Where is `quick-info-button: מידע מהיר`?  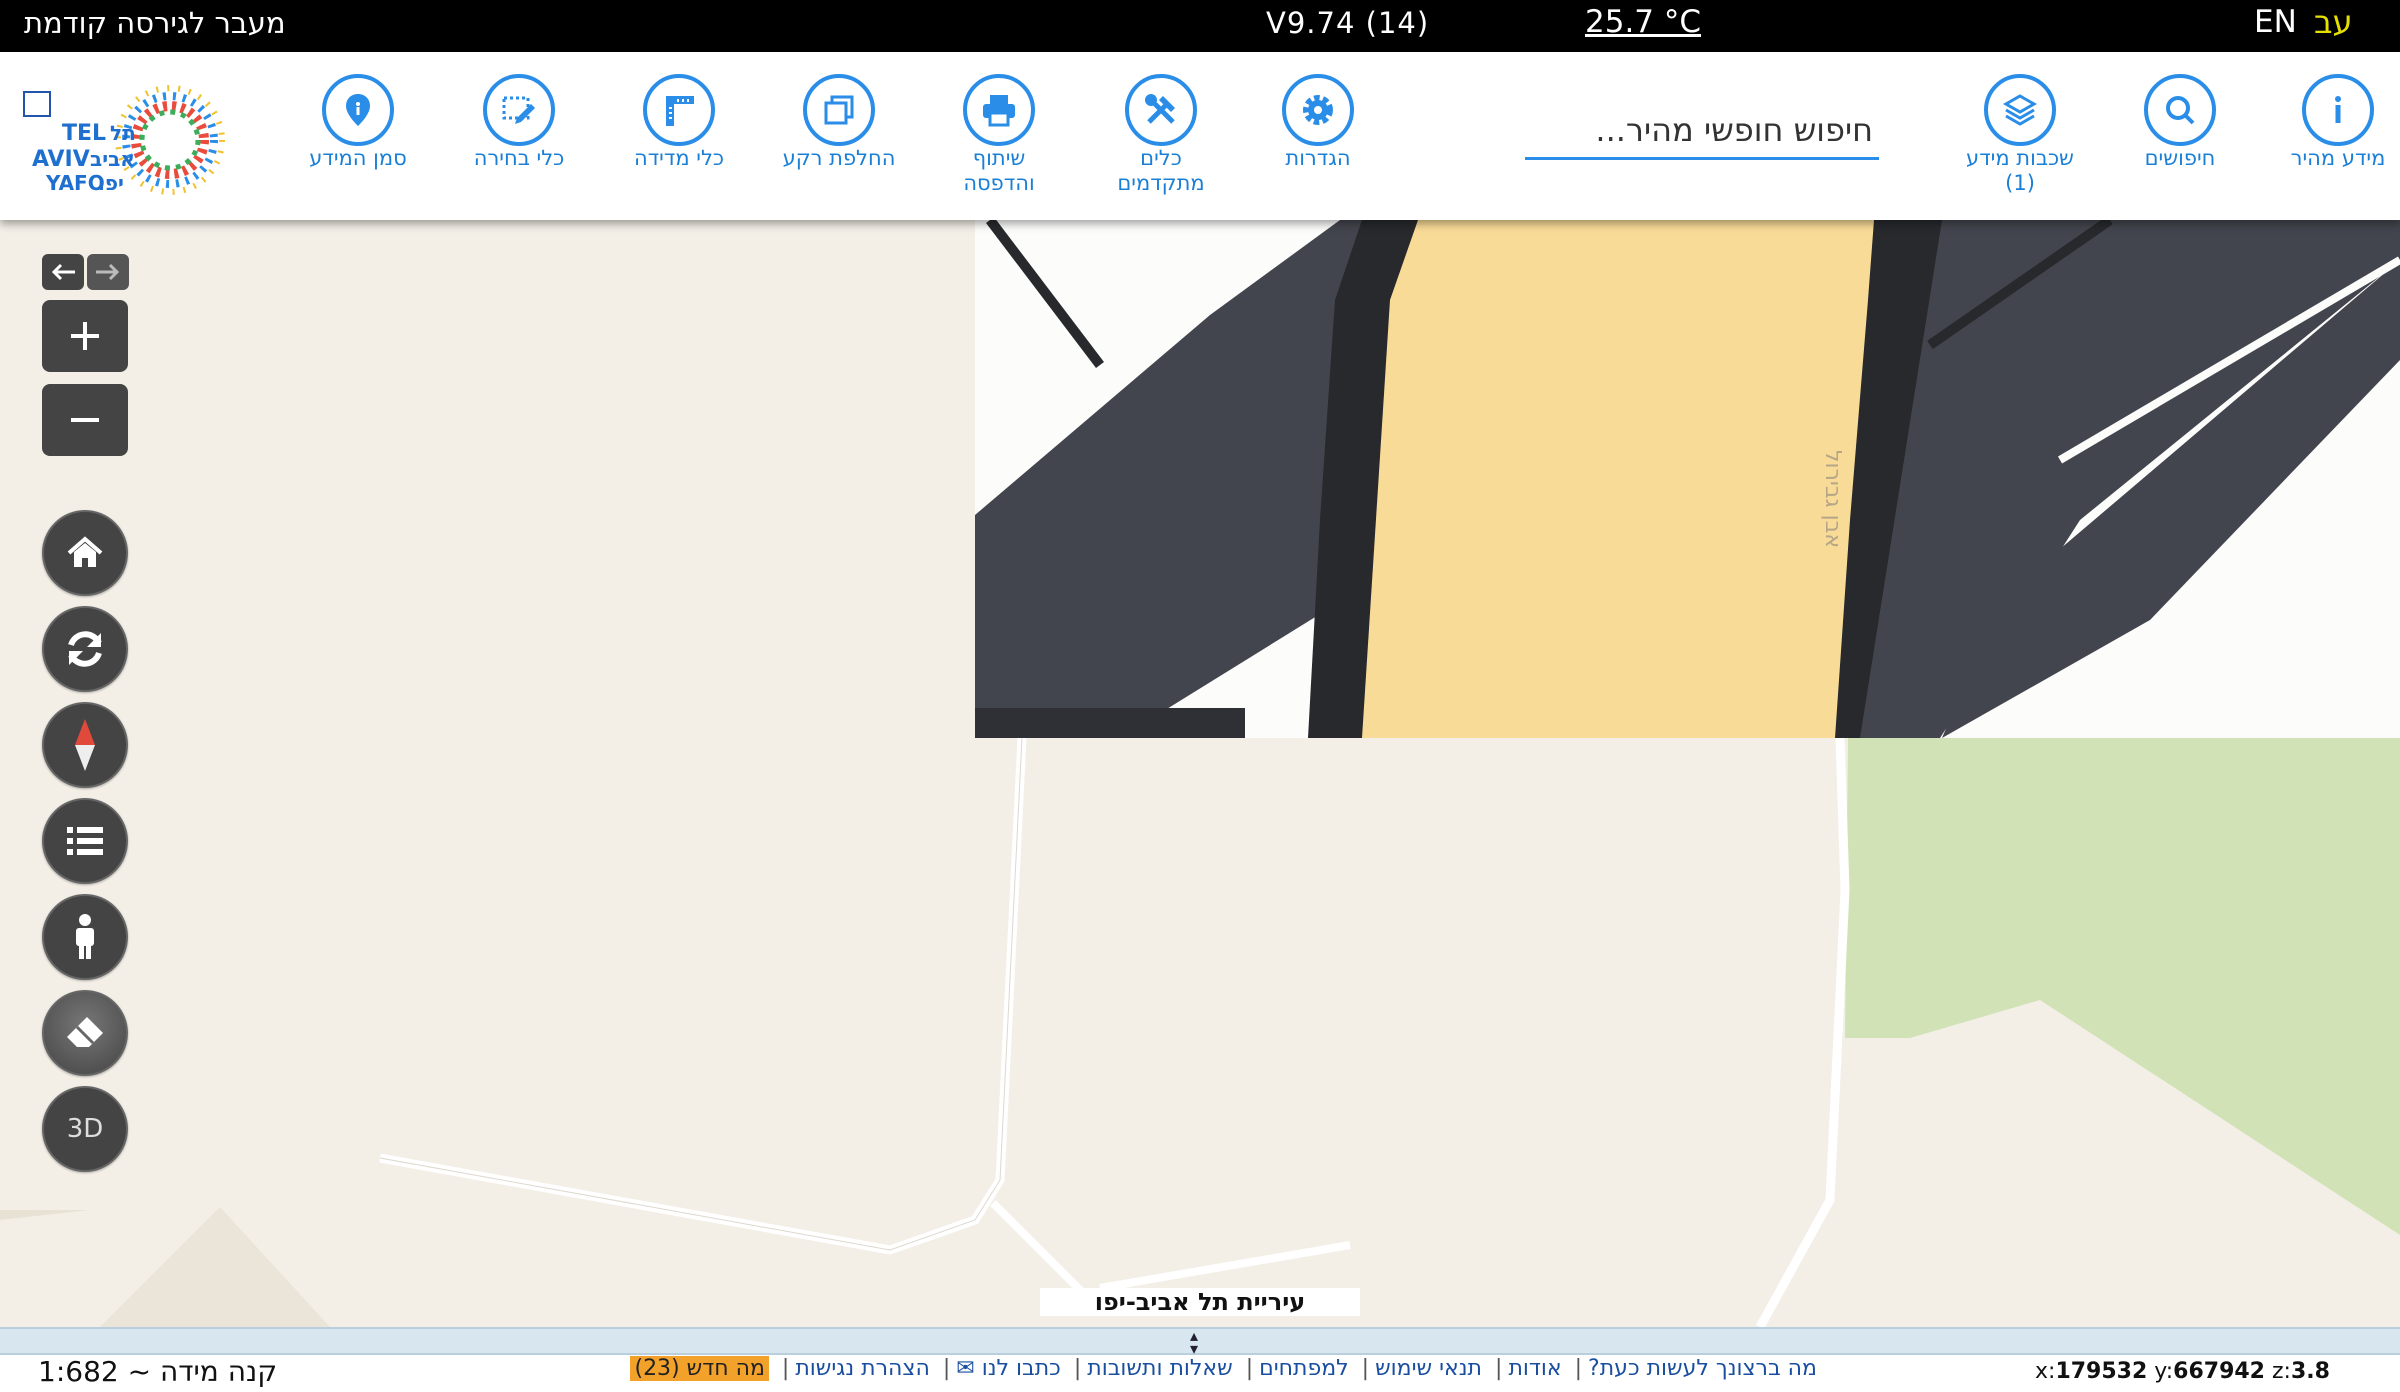 quick-info-button: מידע מהיר is located at coordinates (2331, 122).